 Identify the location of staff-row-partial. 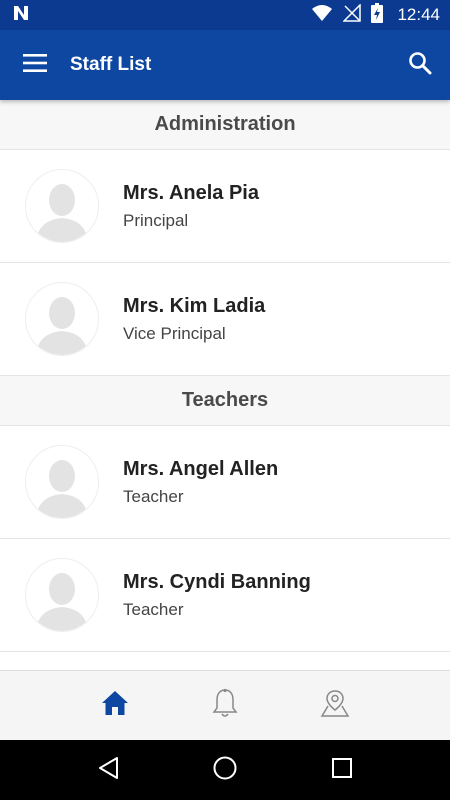
(225, 661).